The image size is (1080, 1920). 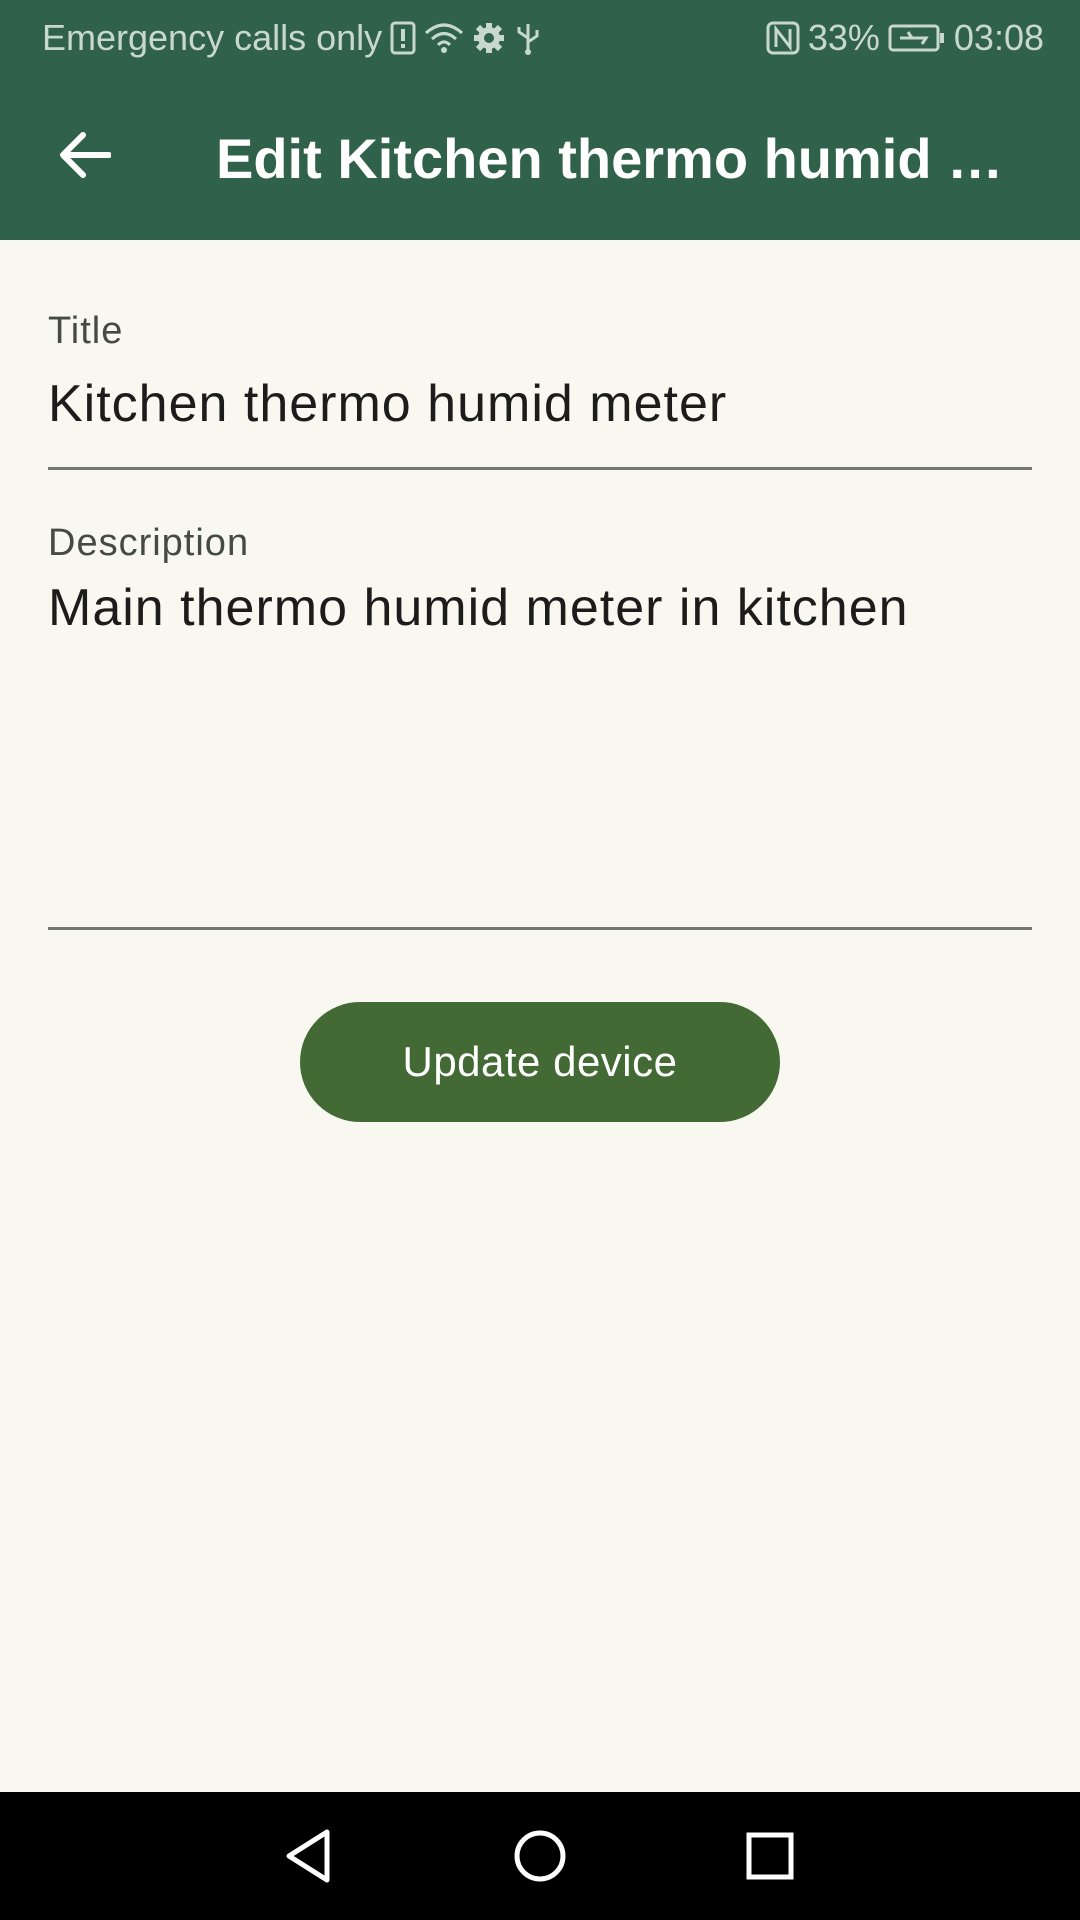 What do you see at coordinates (540, 468) in the screenshot?
I see `title-field-underline` at bounding box center [540, 468].